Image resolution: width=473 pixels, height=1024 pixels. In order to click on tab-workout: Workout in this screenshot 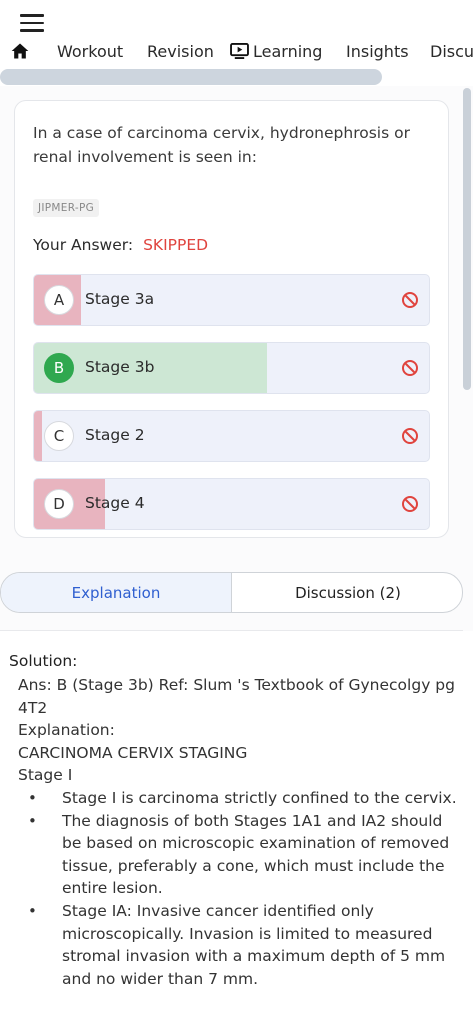, I will do `click(90, 51)`.